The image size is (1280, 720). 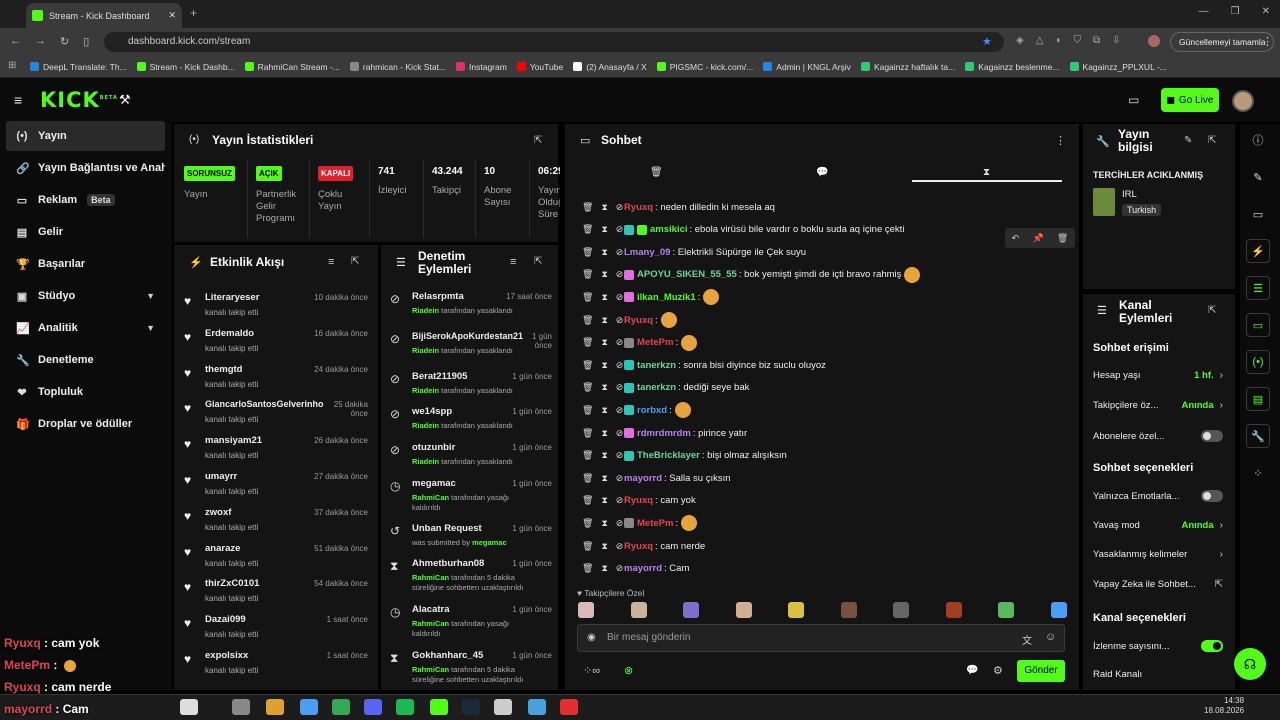 What do you see at coordinates (79, 100) in the screenshot?
I see `kick-logo: KICKBETA` at bounding box center [79, 100].